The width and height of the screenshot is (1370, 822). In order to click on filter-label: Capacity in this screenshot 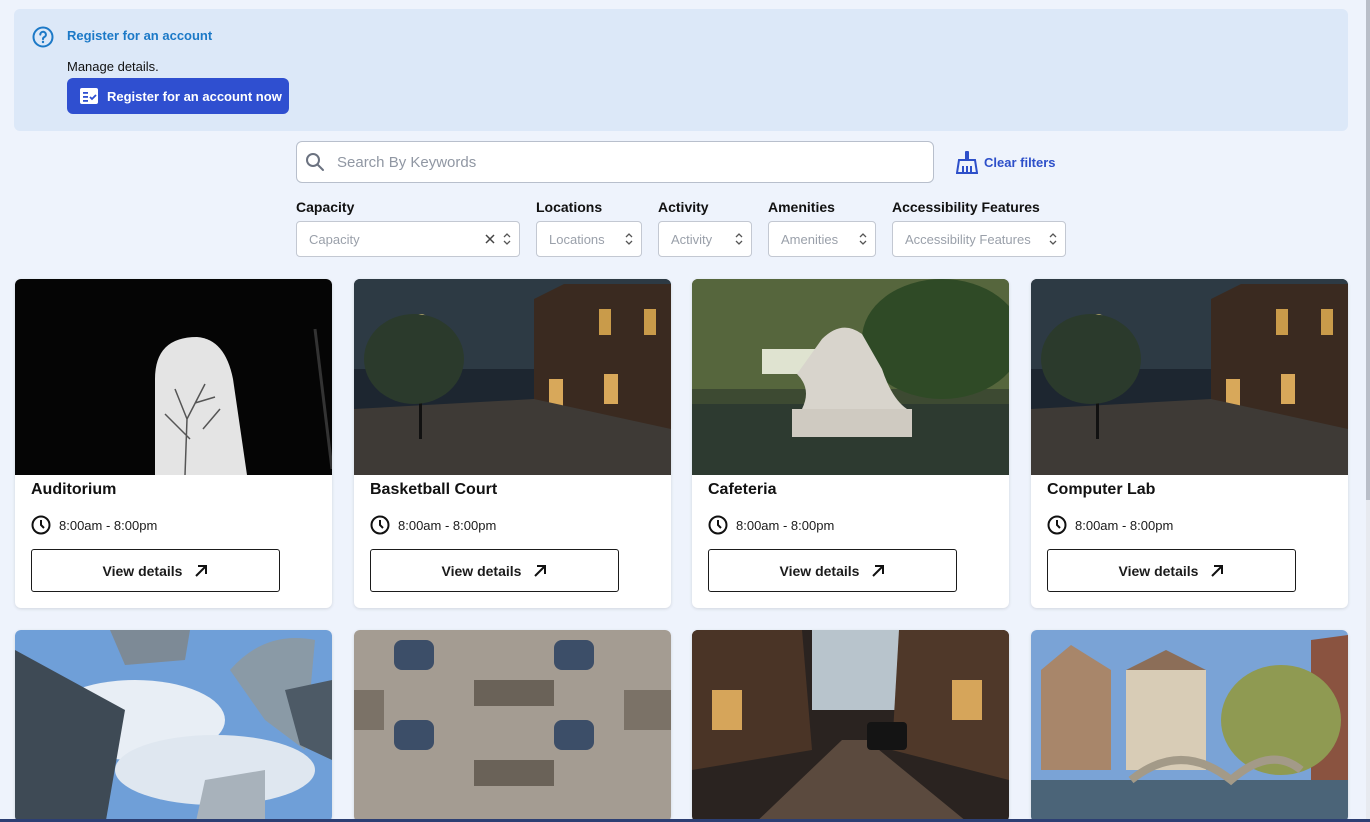, I will do `click(325, 207)`.